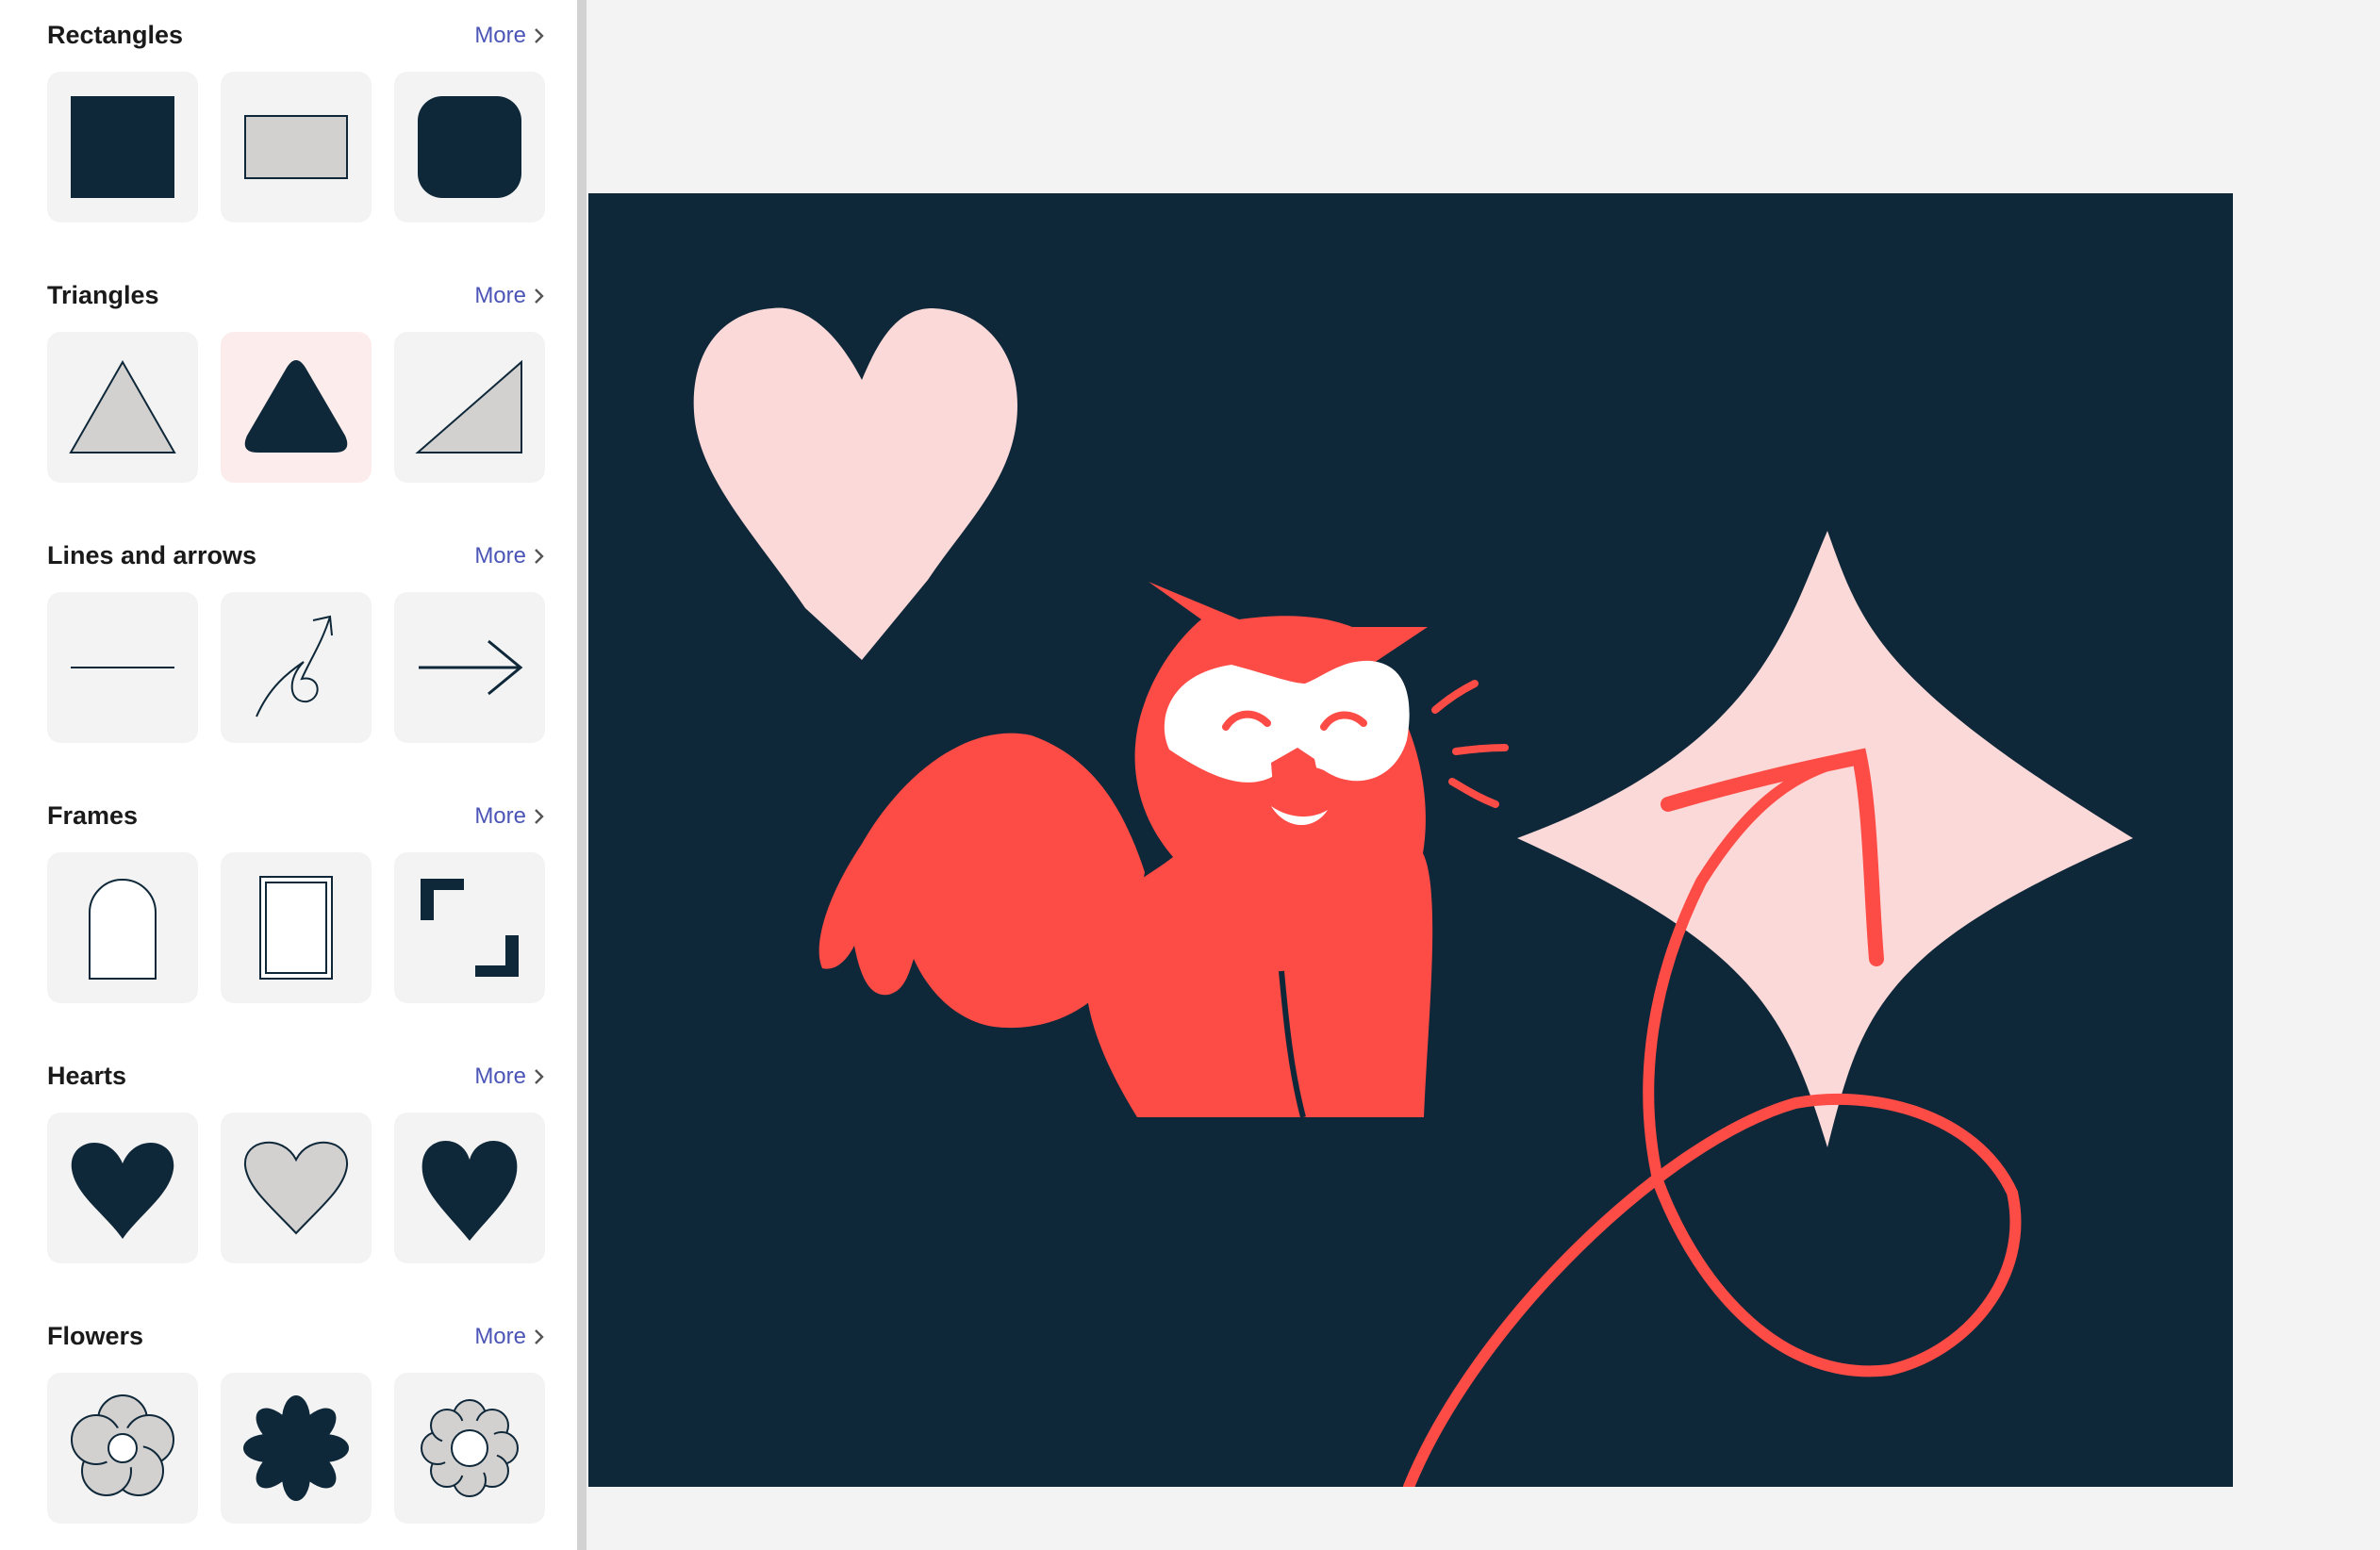  I want to click on section-rectangles: Rectangles More, so click(288, 130).